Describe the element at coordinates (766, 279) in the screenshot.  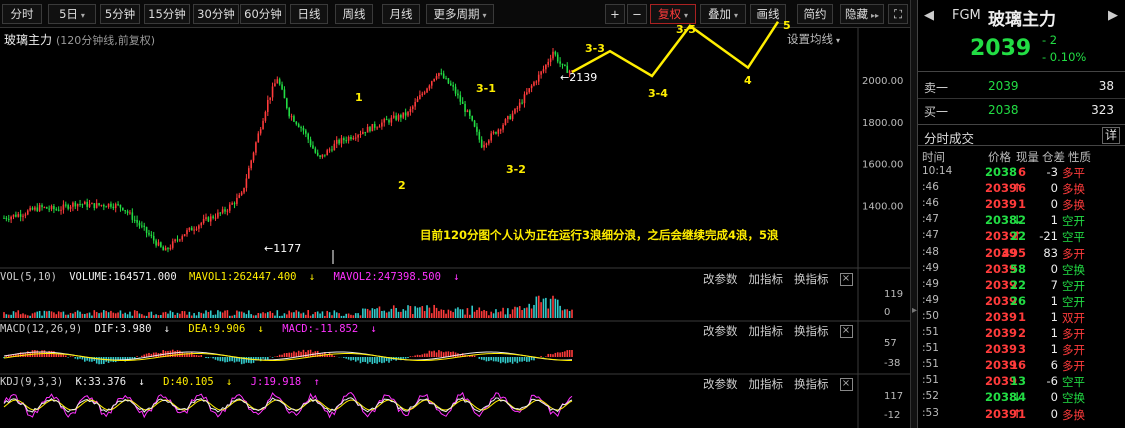
I see `vol-add-indicator-button: 加指标` at that location.